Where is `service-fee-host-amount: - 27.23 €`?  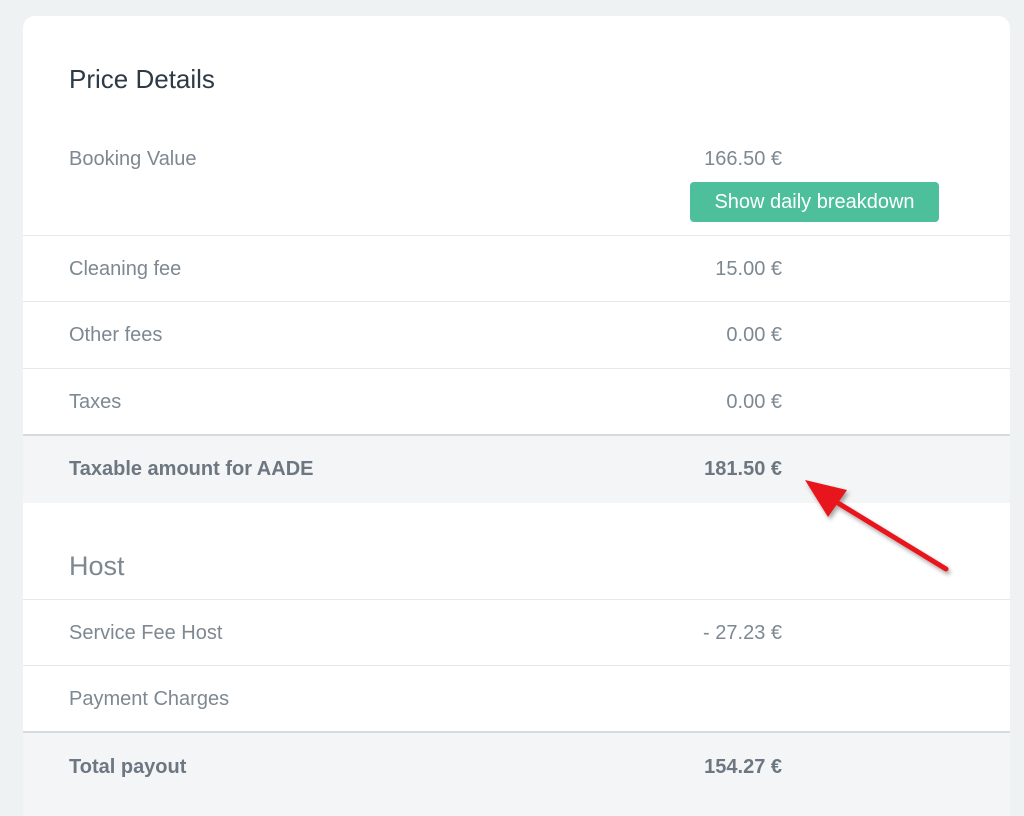 service-fee-host-amount: - 27.23 € is located at coordinates (742, 633).